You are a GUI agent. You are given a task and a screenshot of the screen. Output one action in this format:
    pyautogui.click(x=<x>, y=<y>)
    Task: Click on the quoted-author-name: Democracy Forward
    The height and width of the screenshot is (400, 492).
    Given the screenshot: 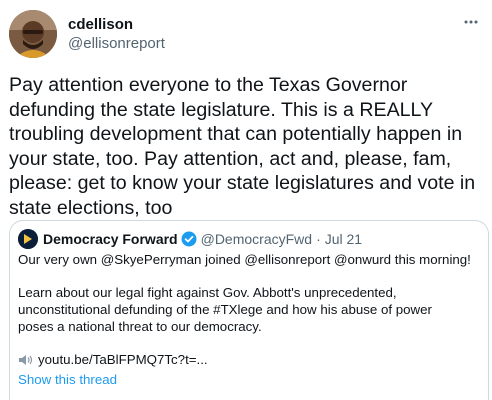 What is the action you would take?
    pyautogui.click(x=110, y=239)
    